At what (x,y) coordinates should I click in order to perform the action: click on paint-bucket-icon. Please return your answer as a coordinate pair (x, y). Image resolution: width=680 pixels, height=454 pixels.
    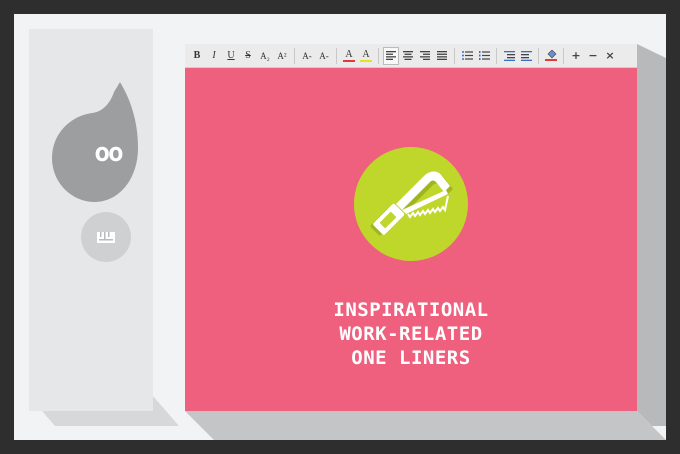
    Looking at the image, I should click on (551, 54).